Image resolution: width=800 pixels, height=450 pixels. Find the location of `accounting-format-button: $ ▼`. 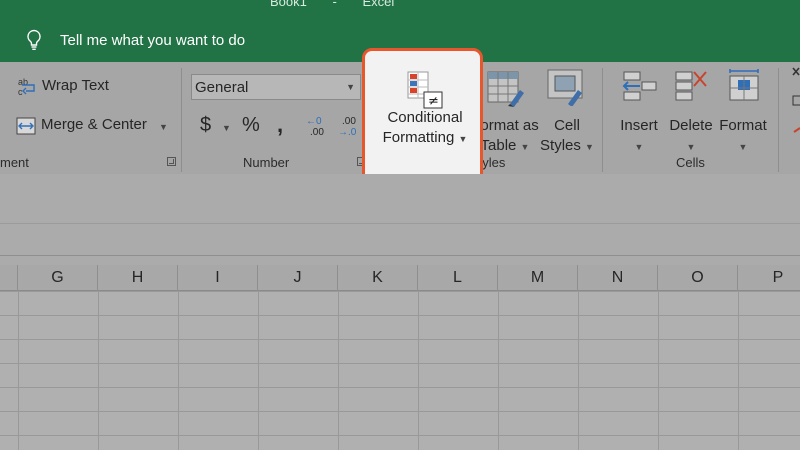

accounting-format-button: $ ▼ is located at coordinates (216, 127).